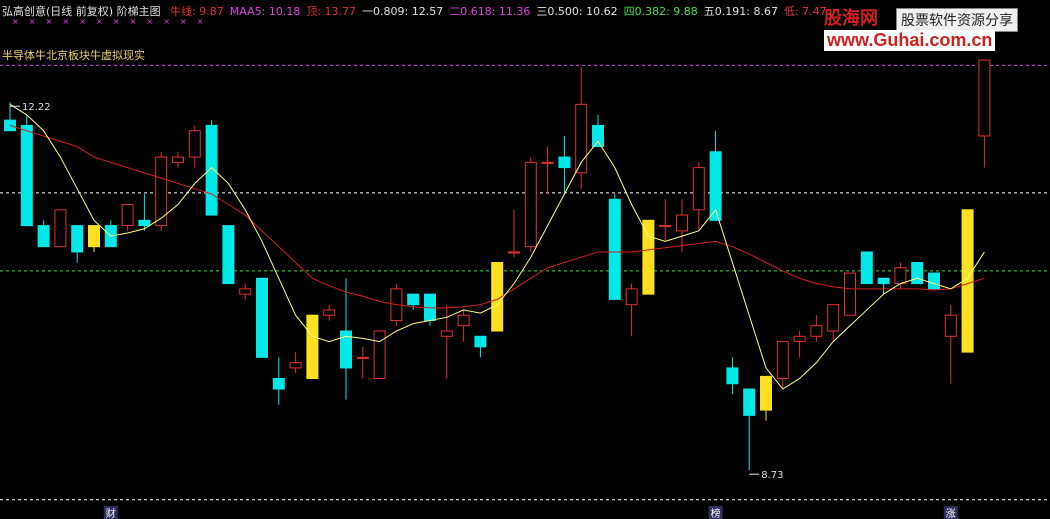 This screenshot has height=519, width=1050. Describe the element at coordinates (81, 11) in the screenshot. I see `chart-title: 弘高创意(日线 前复权) 阶梯主图` at that location.